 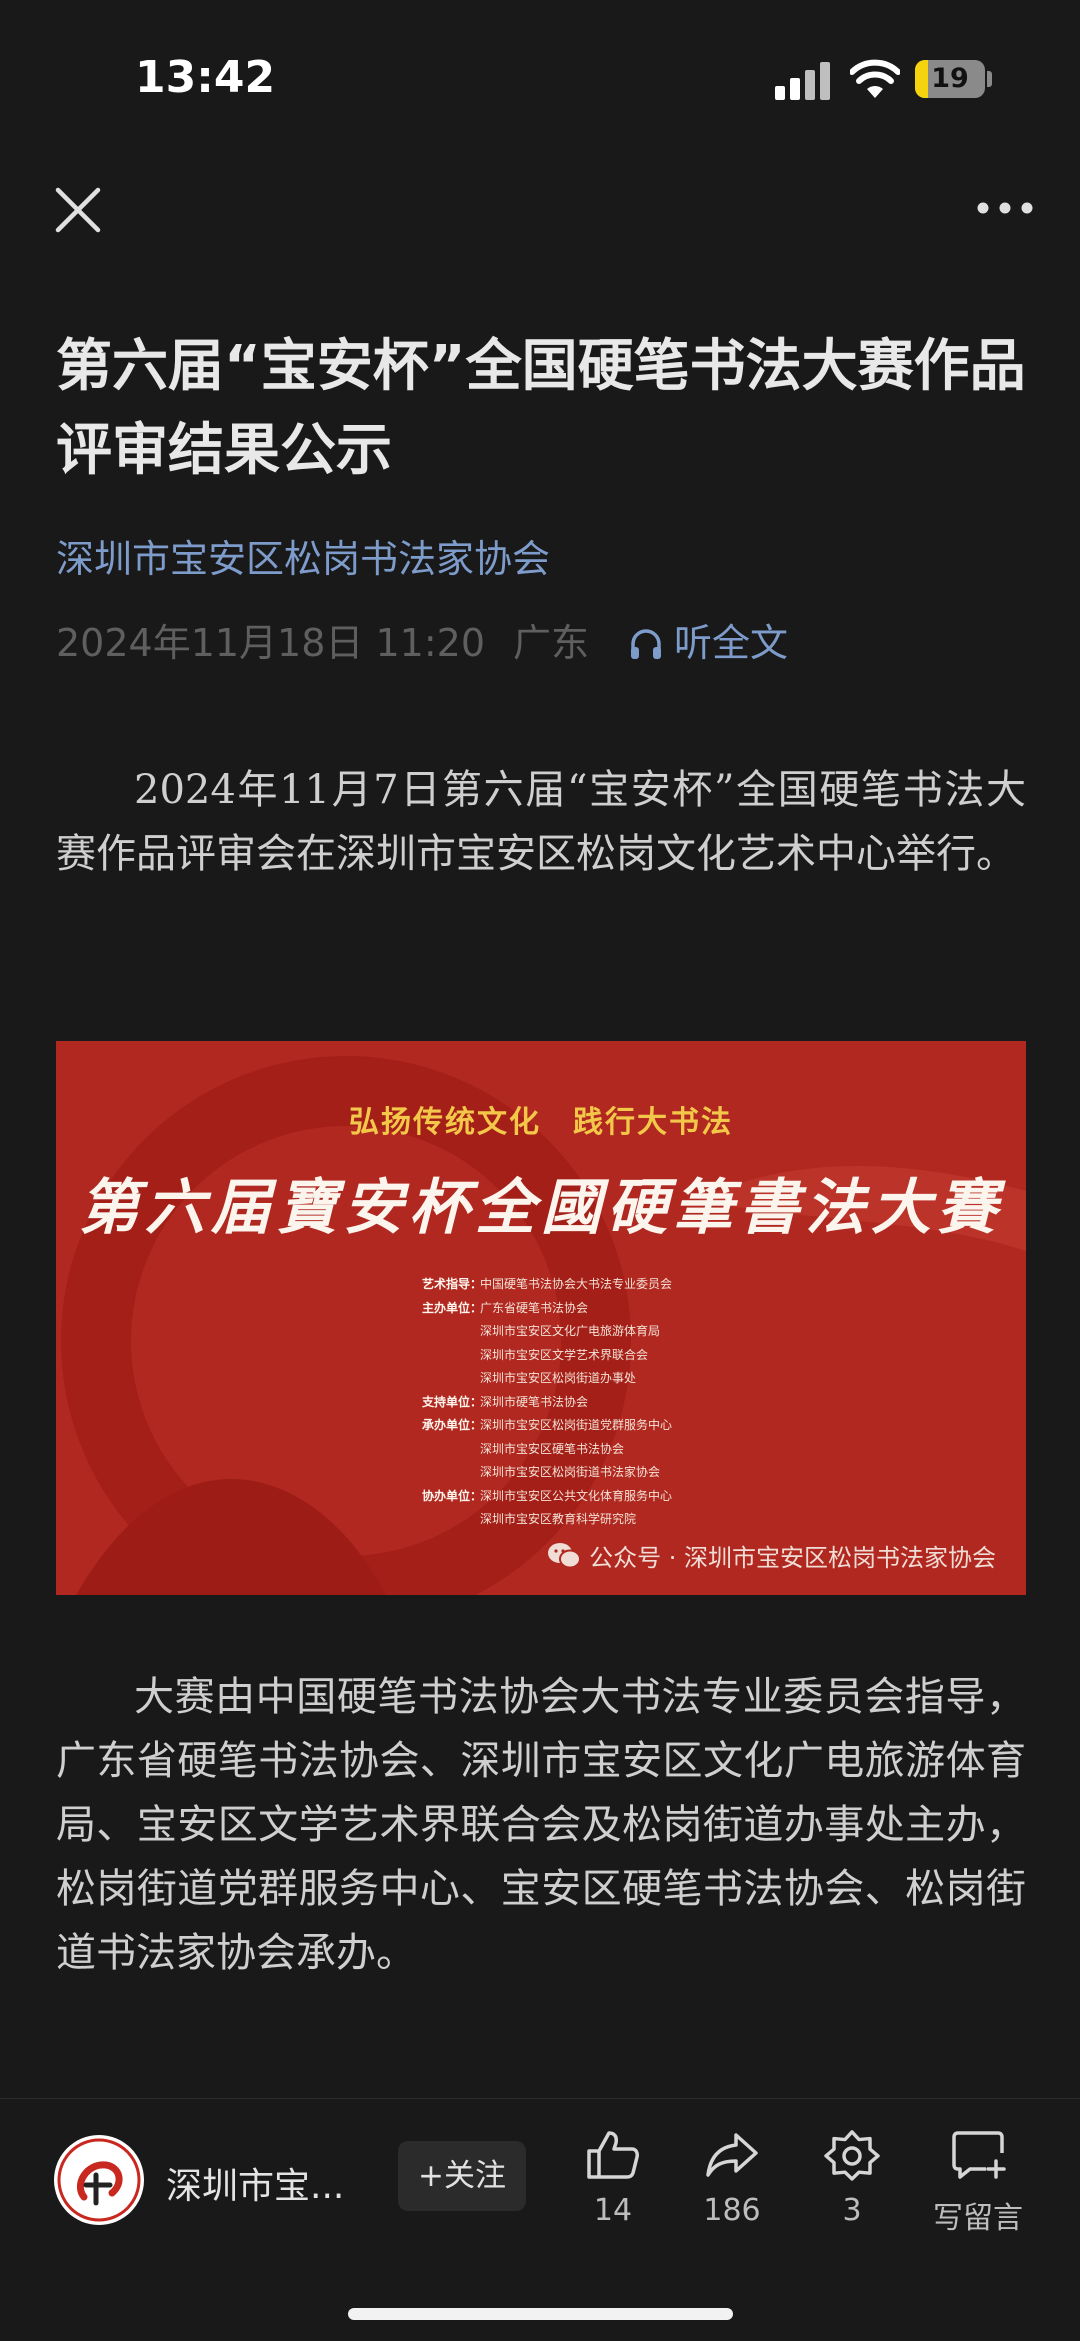 What do you see at coordinates (731, 643) in the screenshot?
I see `listen-label: 听全文` at bounding box center [731, 643].